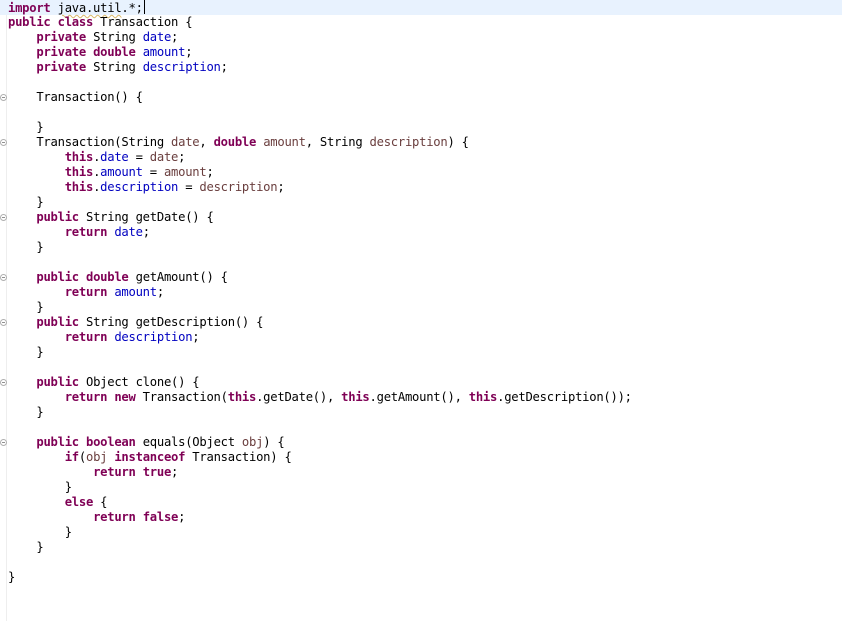 The image size is (842, 621). I want to click on code-line: this.description = description;, so click(421, 187).